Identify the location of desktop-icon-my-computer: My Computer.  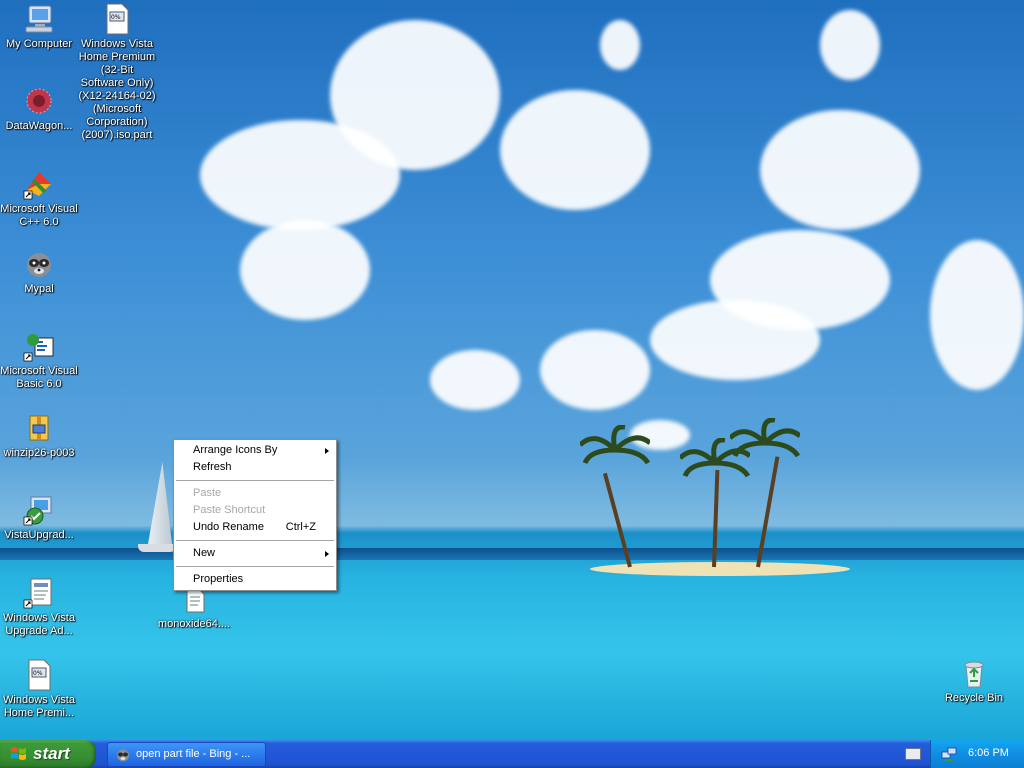
(39, 27).